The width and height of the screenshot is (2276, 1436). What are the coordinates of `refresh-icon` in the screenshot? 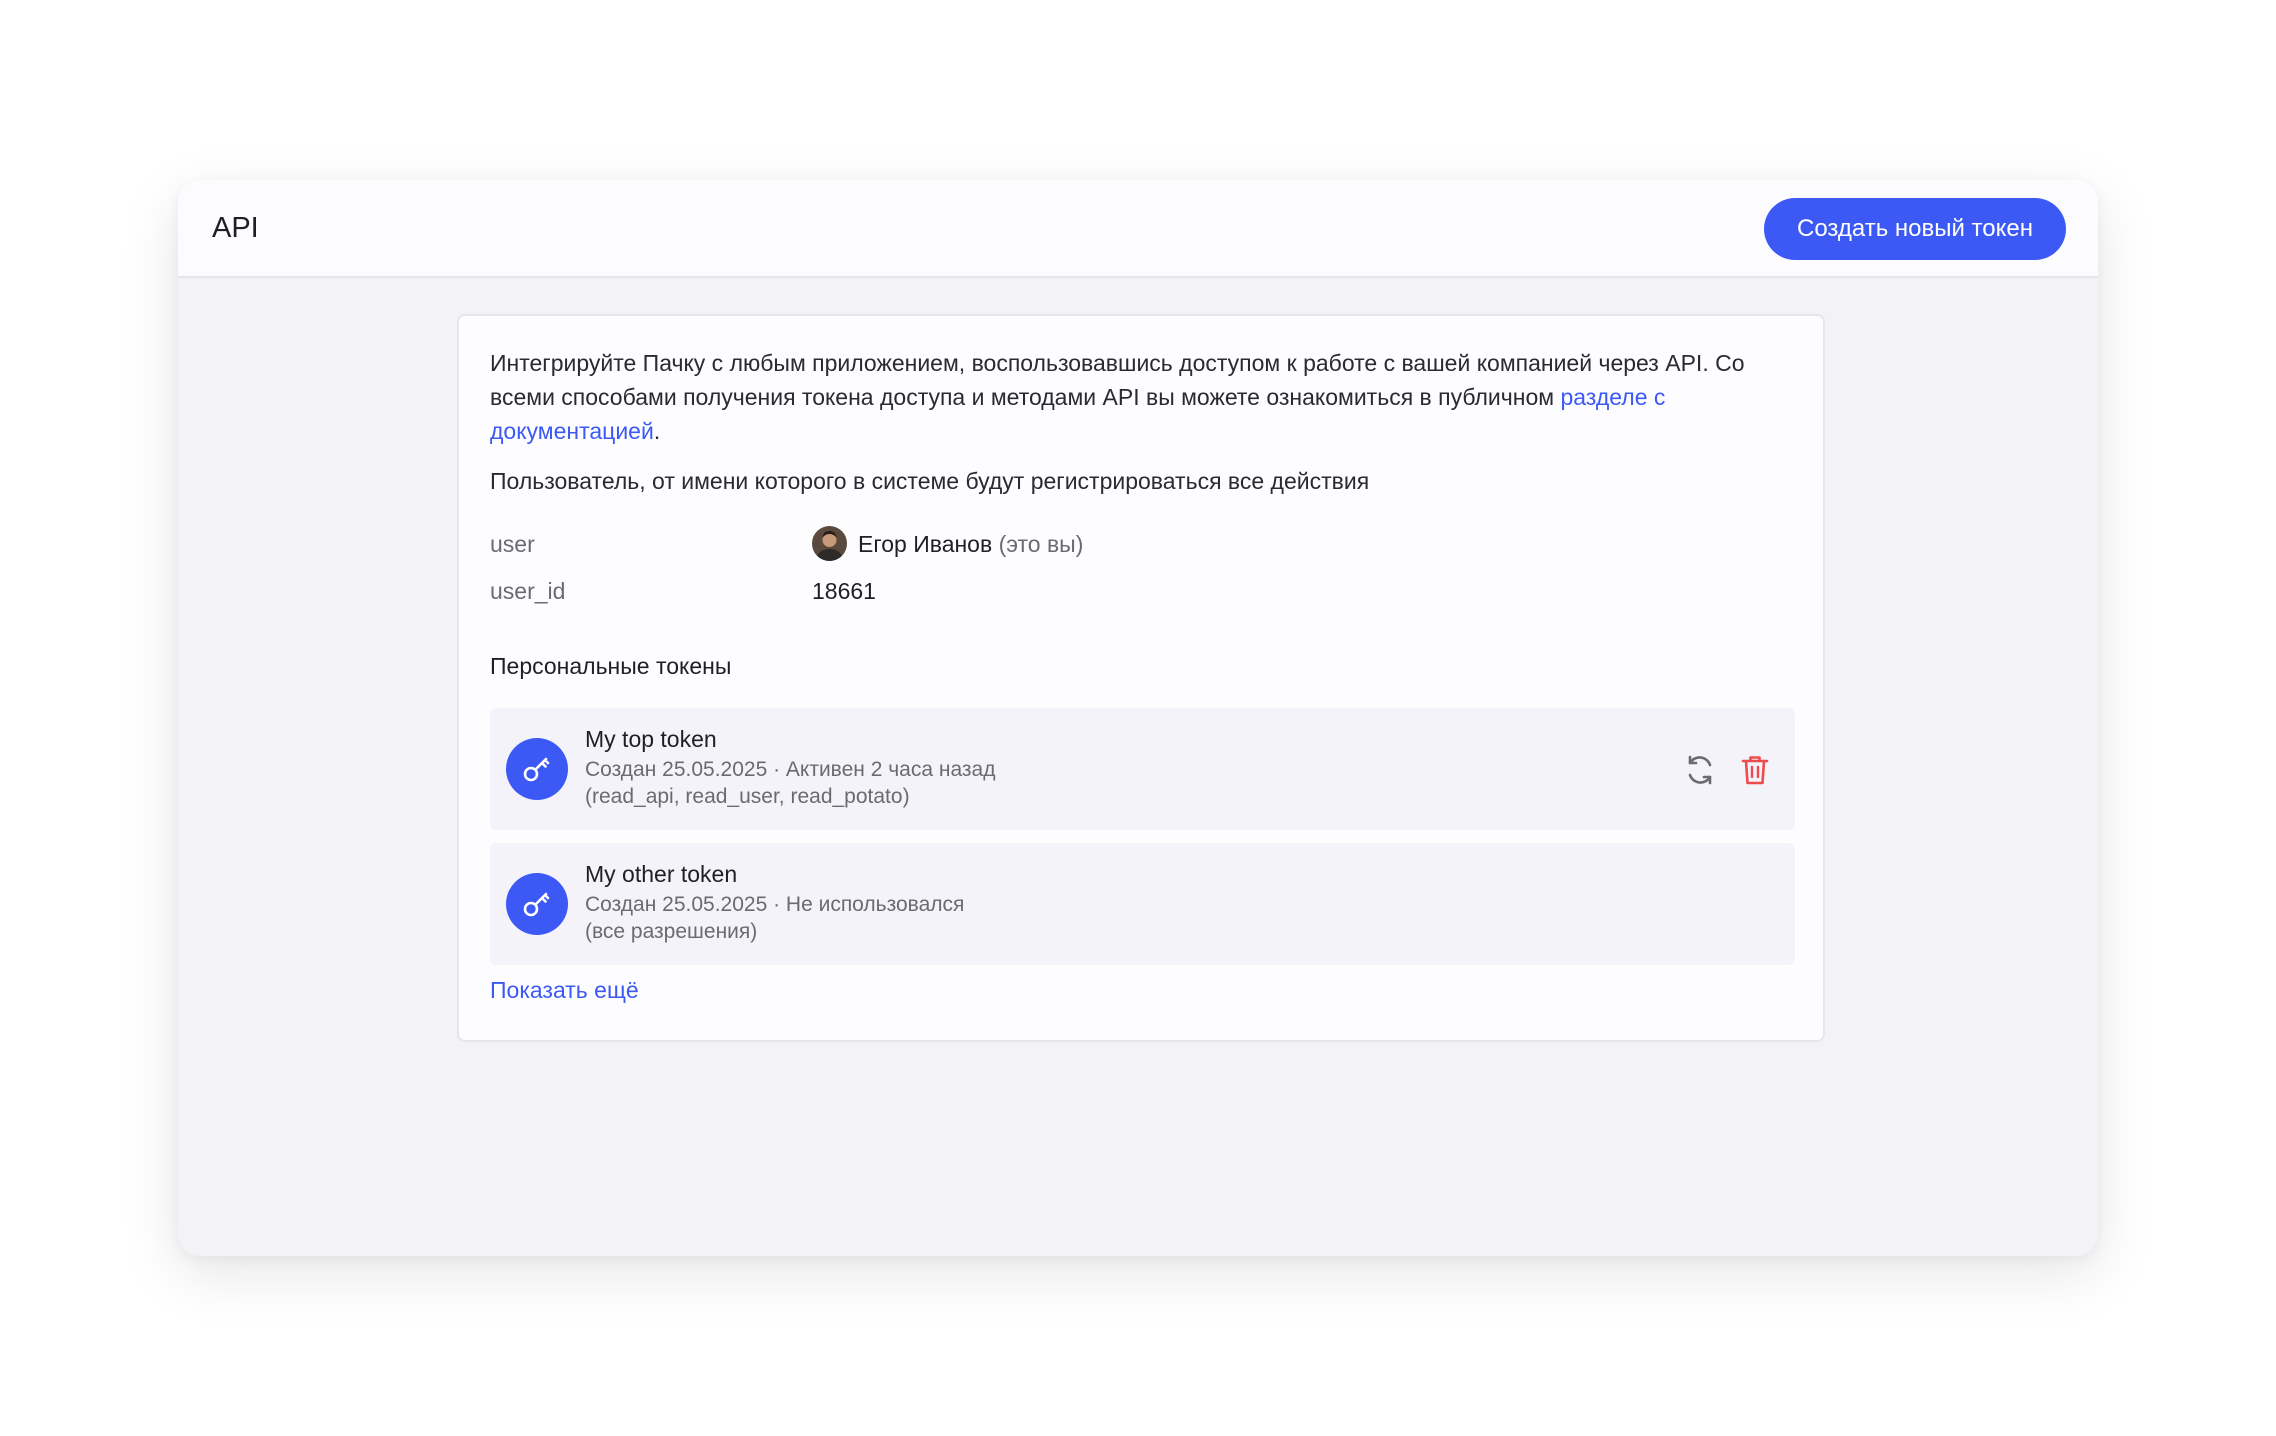 It's located at (1700, 770).